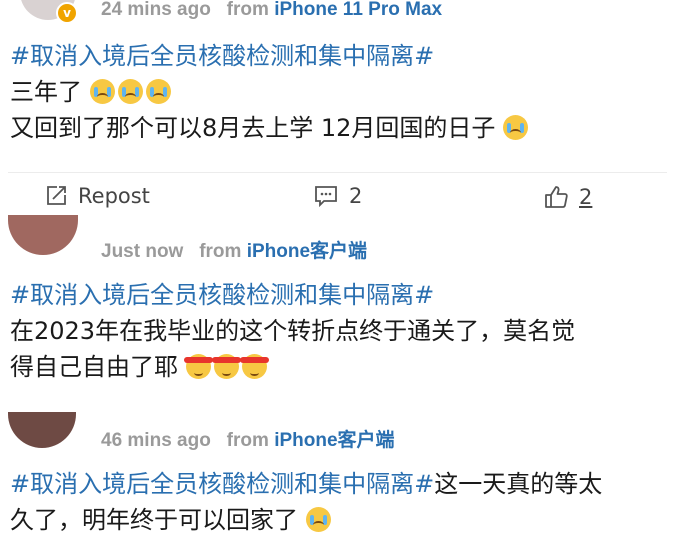 Image resolution: width=675 pixels, height=550 pixels. What do you see at coordinates (271, 10) in the screenshot?
I see `post-meta: 24 mins ago from iPhone 11 Pro Max` at bounding box center [271, 10].